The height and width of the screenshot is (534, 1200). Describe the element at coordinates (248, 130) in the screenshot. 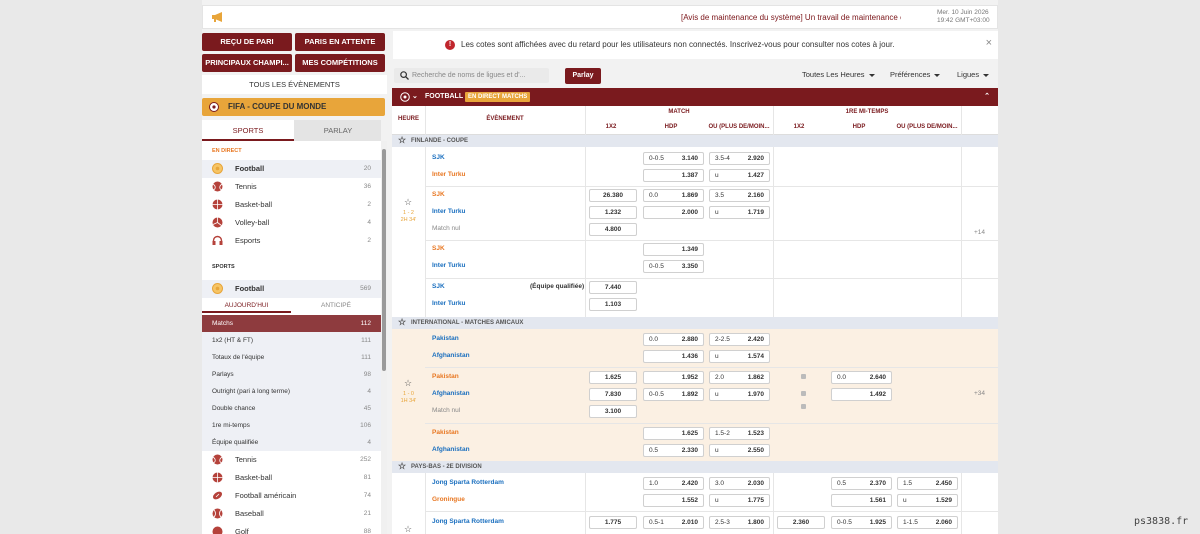

I see `tab-sports: SPORTS` at that location.